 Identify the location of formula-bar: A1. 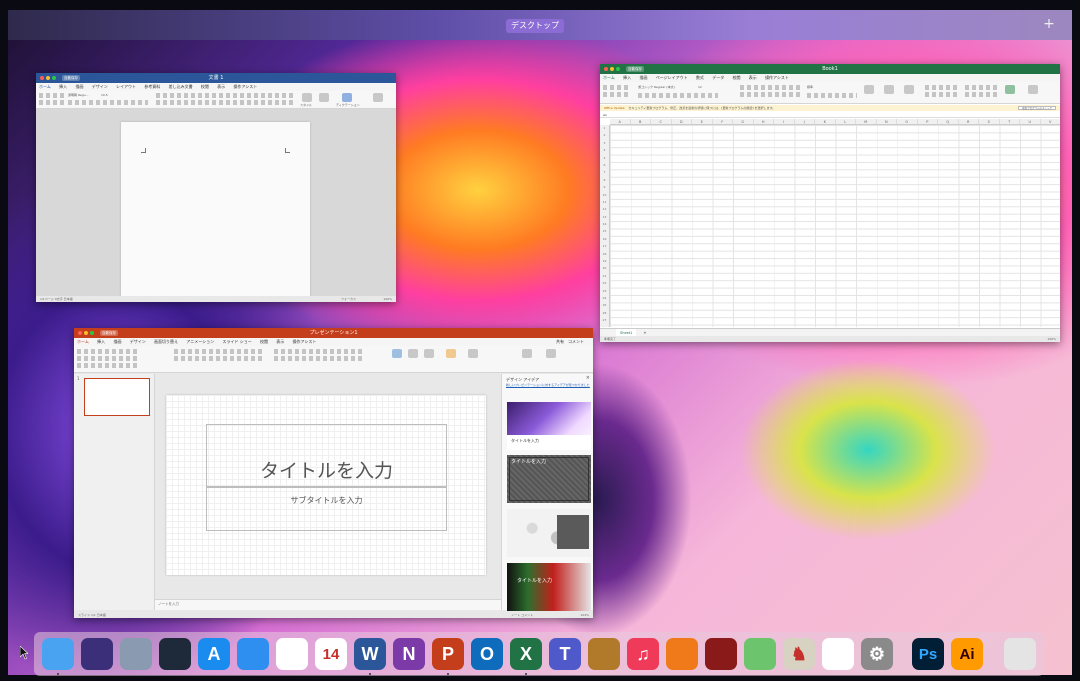
(830, 115).